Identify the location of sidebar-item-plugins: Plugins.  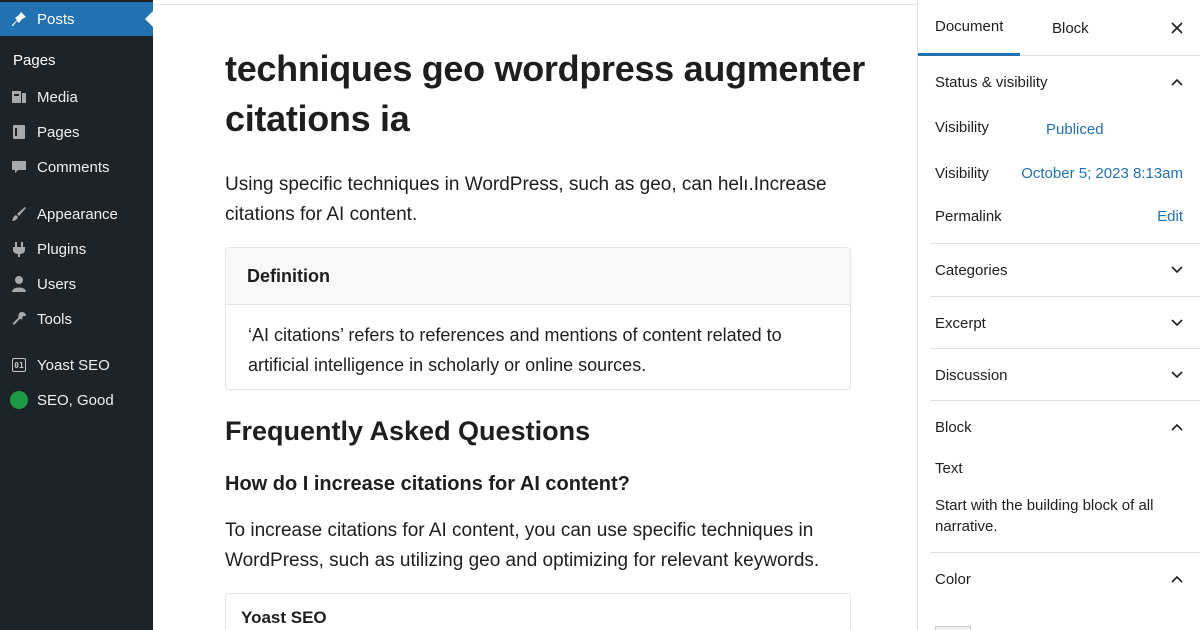
(76, 249).